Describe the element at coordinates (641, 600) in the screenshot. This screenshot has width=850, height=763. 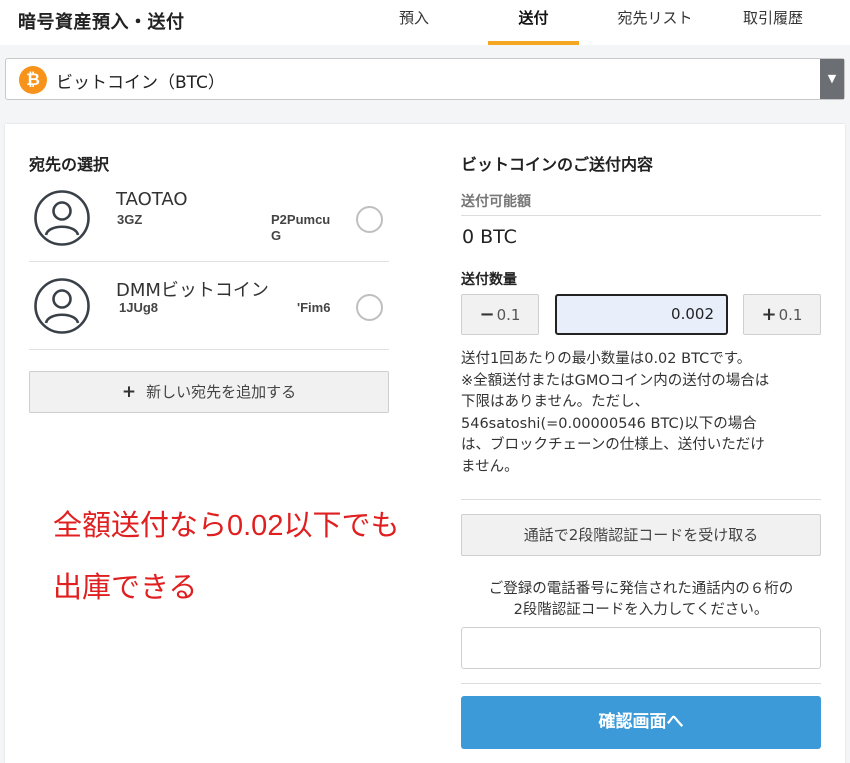
I see `code-help-text: ご登録の電話番号に発信された通話内の６桁の 2段階認証コードを入力してください。` at that location.